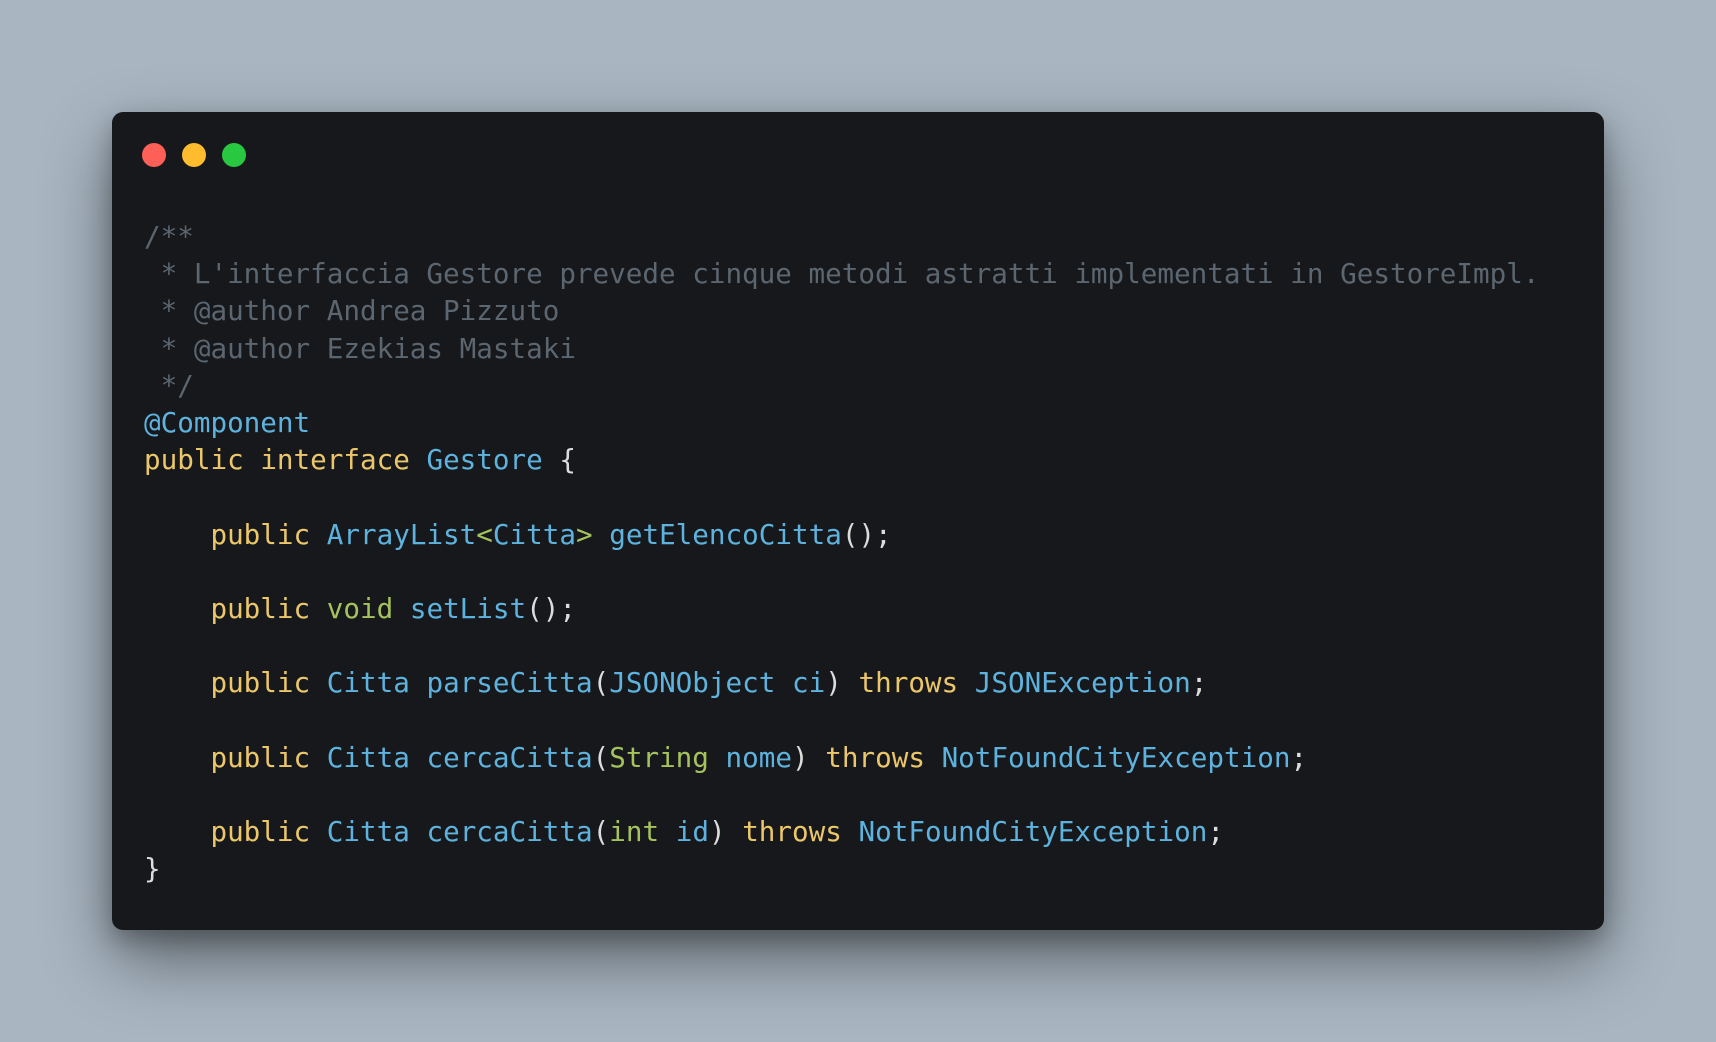 The height and width of the screenshot is (1042, 1716). What do you see at coordinates (169, 385) in the screenshot?
I see `code-token-comment: */` at bounding box center [169, 385].